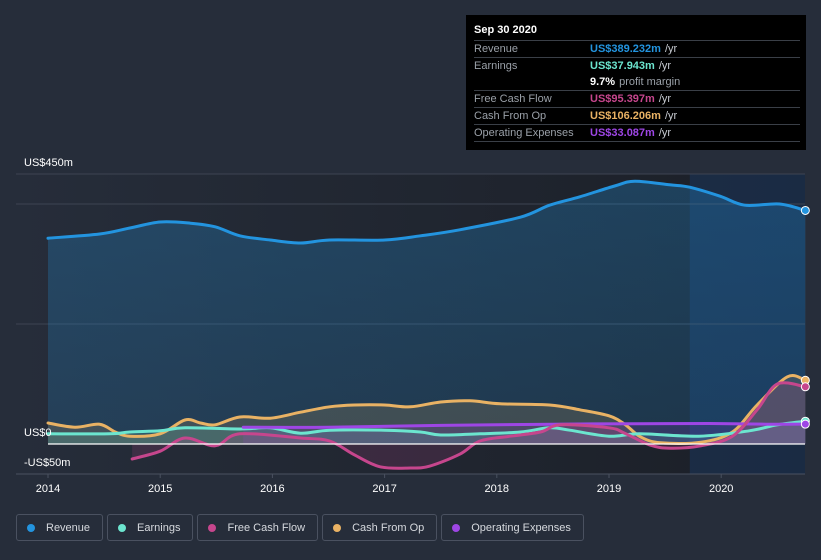  What do you see at coordinates (609, 489) in the screenshot?
I see `x-tick-label: 2019` at bounding box center [609, 489].